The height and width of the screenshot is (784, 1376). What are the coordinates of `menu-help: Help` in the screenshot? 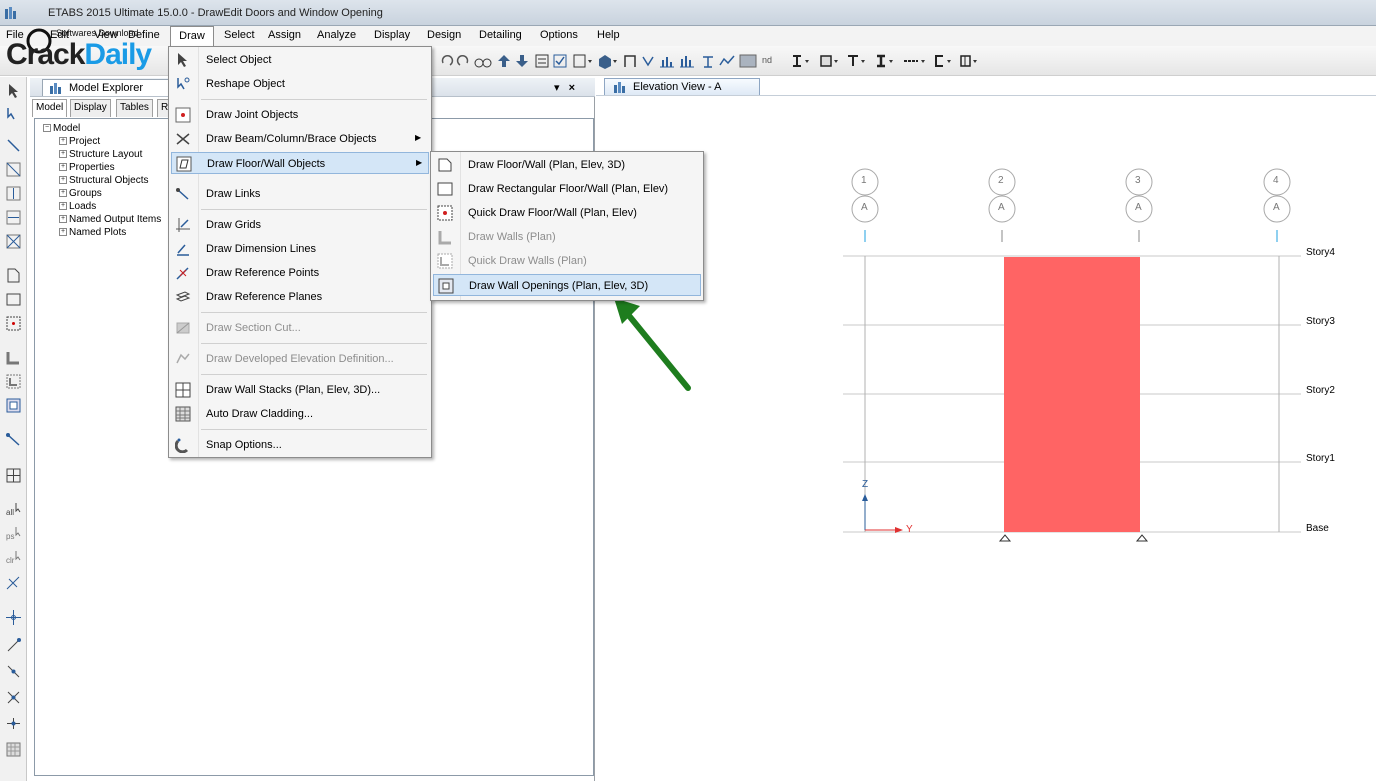 It's located at (608, 35).